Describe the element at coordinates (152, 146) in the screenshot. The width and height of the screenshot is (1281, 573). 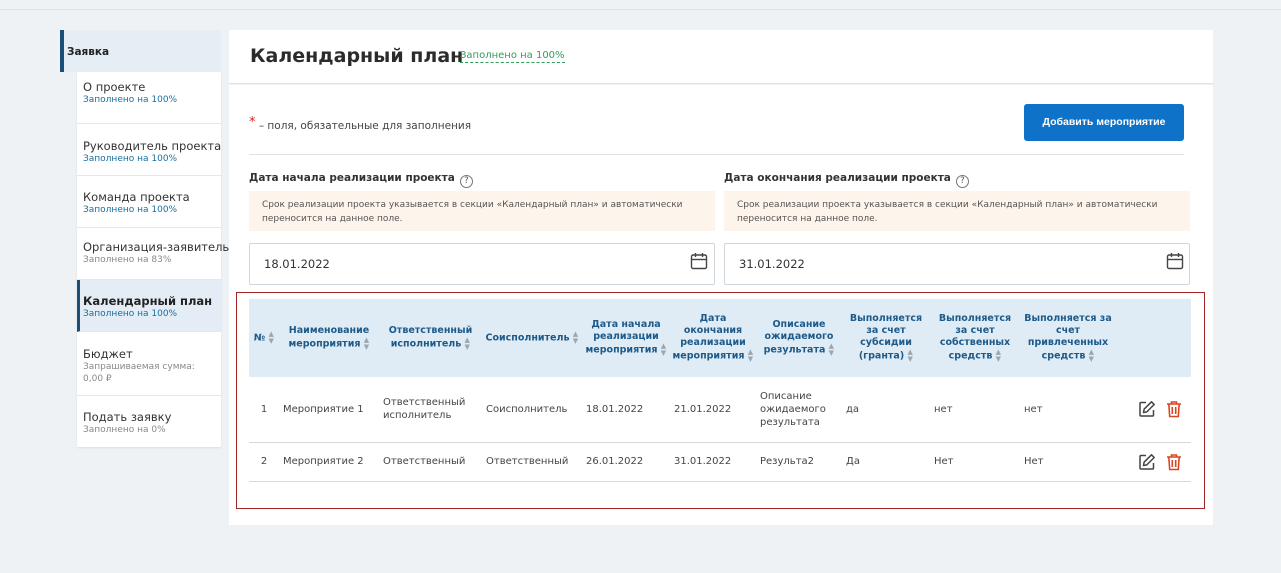
I see `sidebar-item-label: Руководитель проекта` at that location.